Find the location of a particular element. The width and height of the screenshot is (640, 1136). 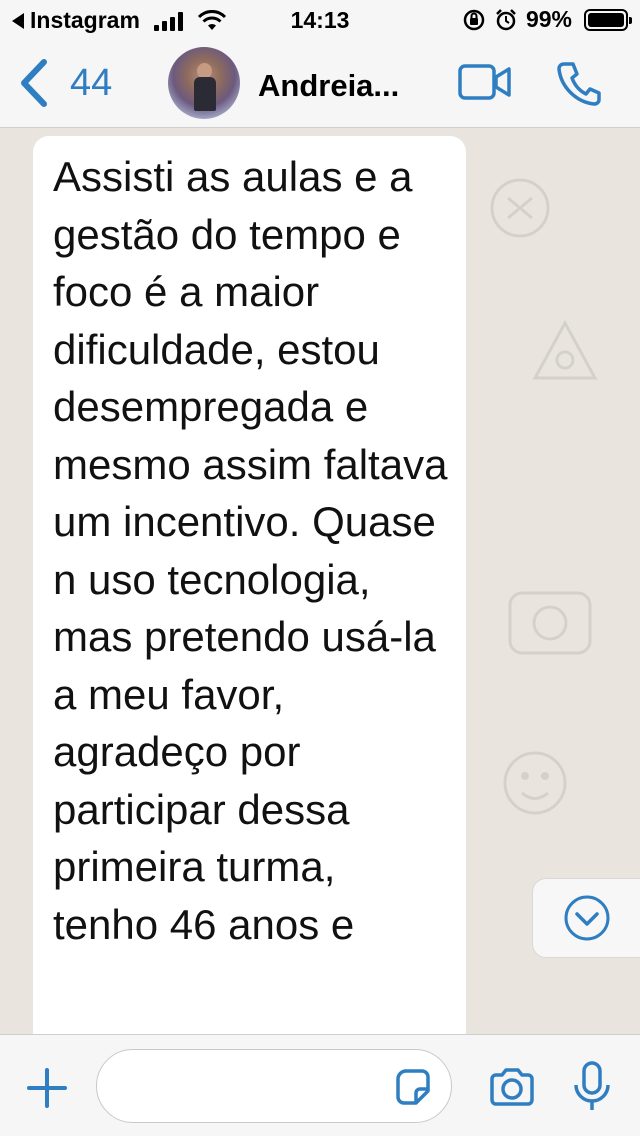

plus-icon is located at coordinates (47, 1088).